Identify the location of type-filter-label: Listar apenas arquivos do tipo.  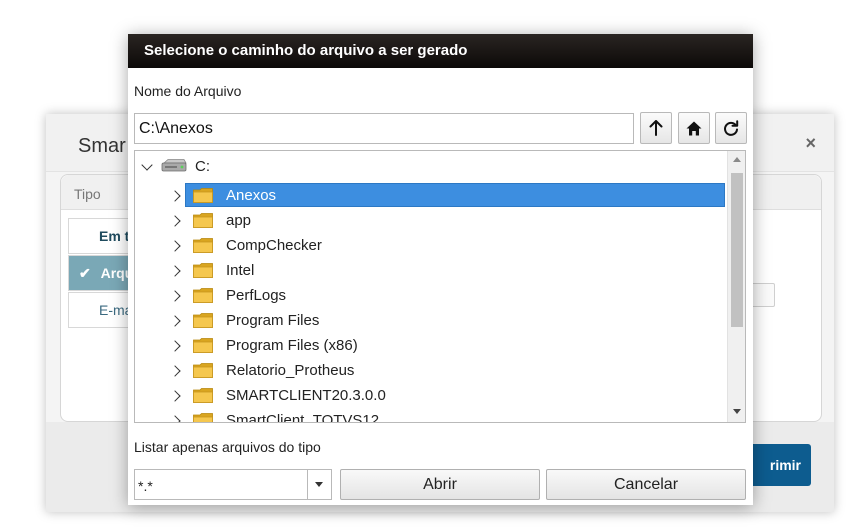
(227, 447).